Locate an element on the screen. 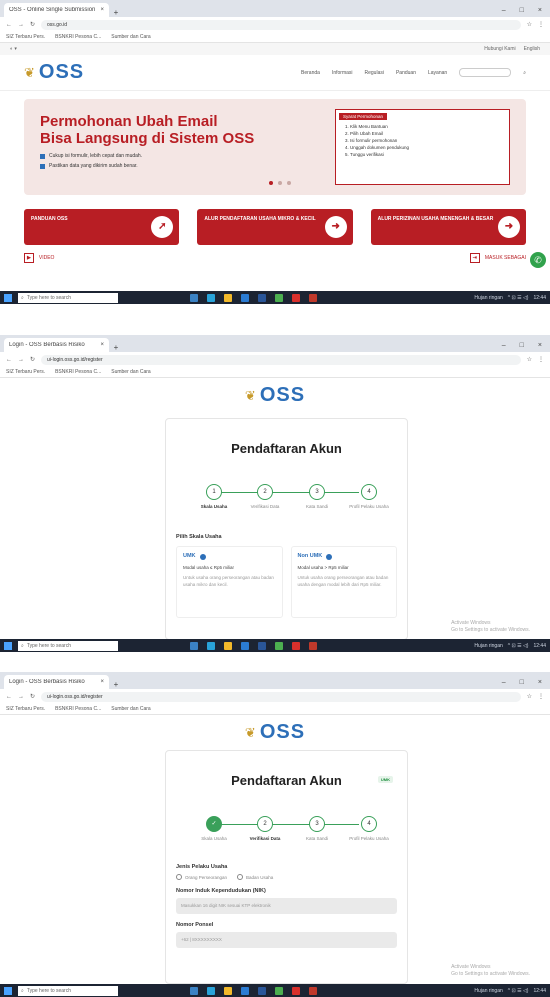  site-search-input is located at coordinates (485, 72).